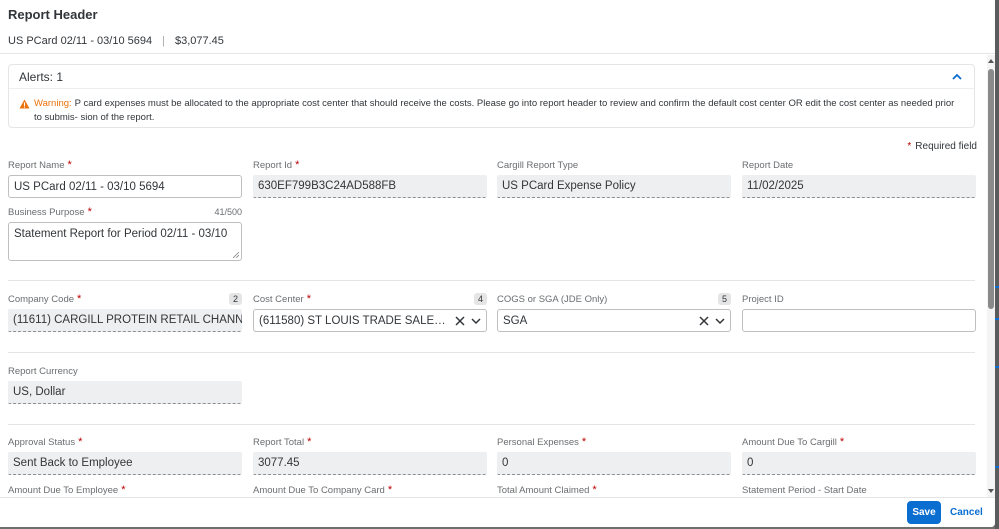 Image resolution: width=999 pixels, height=529 pixels. I want to click on approval-status-label: Approval Status, so click(42, 442).